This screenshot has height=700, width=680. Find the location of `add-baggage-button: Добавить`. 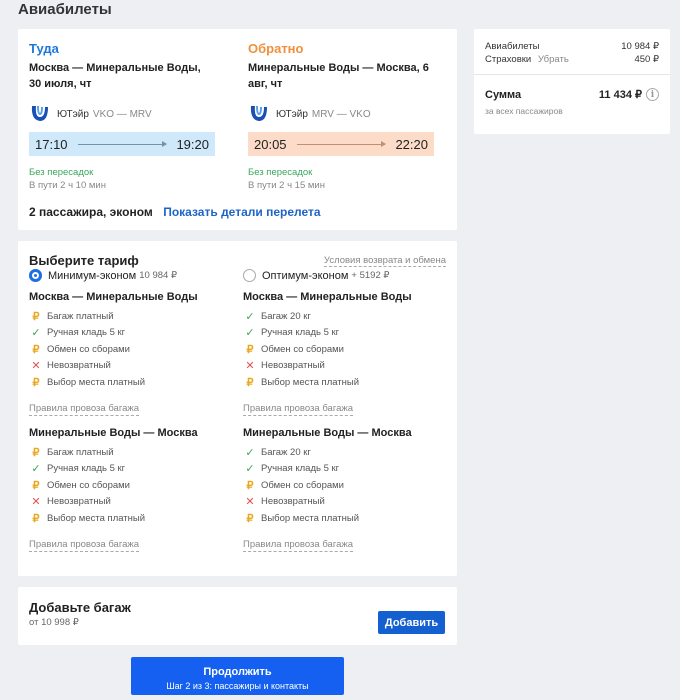

add-baggage-button: Добавить is located at coordinates (411, 622).